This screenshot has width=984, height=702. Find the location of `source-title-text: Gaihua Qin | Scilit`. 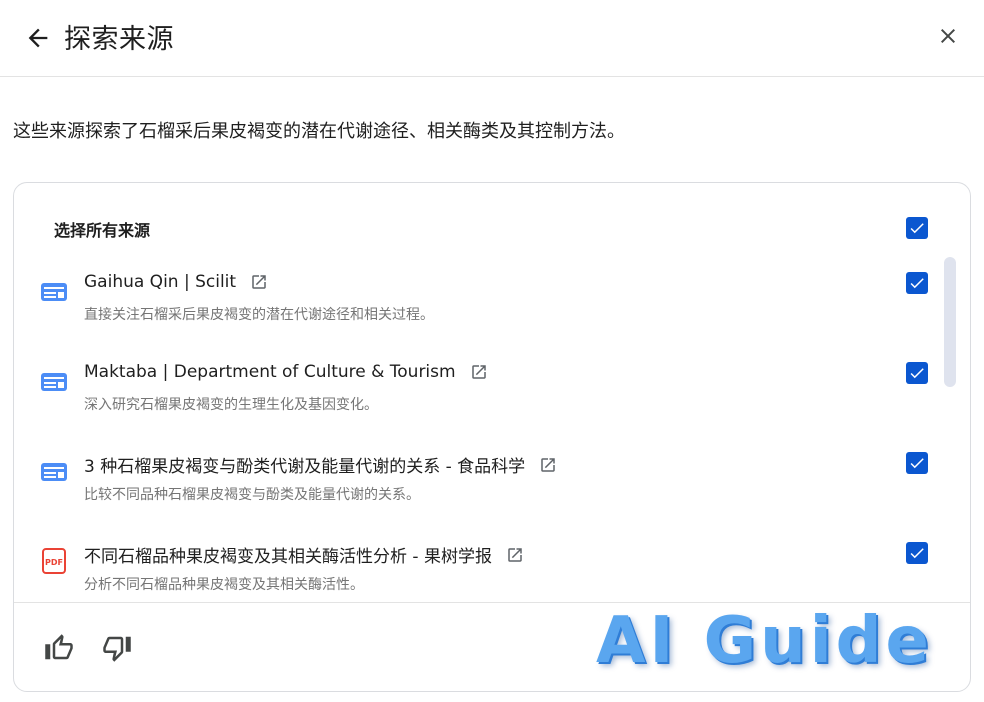

source-title-text: Gaihua Qin | Scilit is located at coordinates (160, 282).